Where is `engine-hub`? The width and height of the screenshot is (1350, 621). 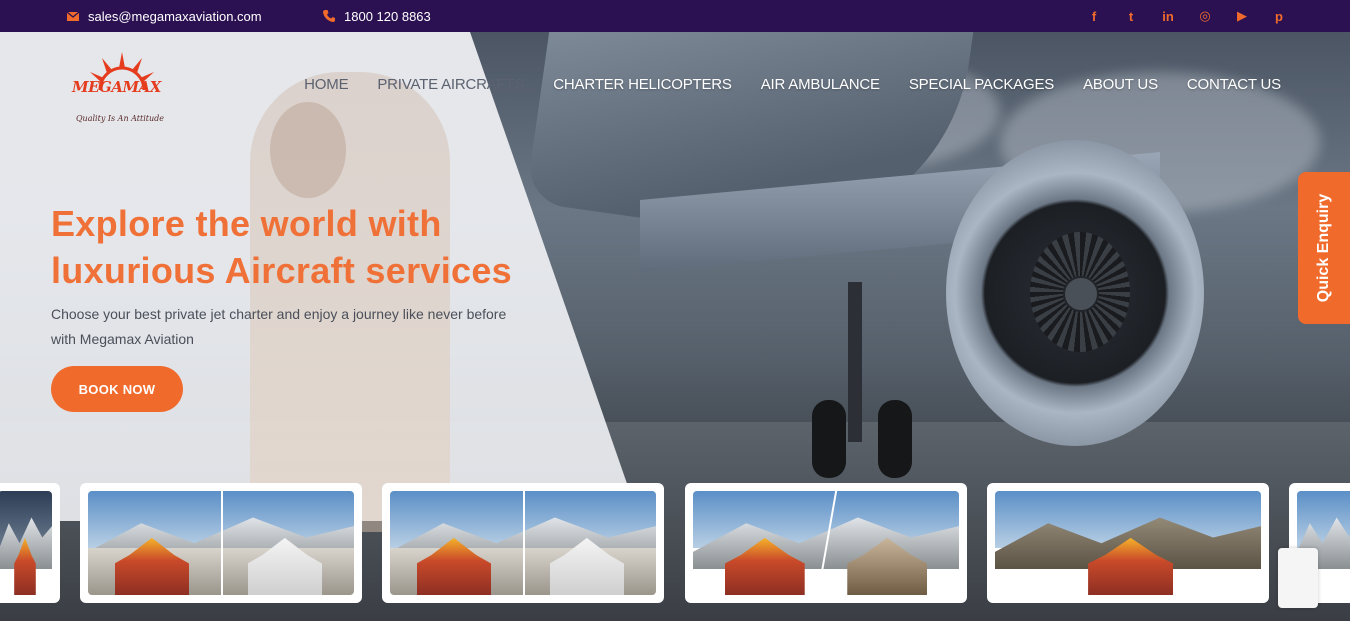
engine-hub is located at coordinates (1081, 294).